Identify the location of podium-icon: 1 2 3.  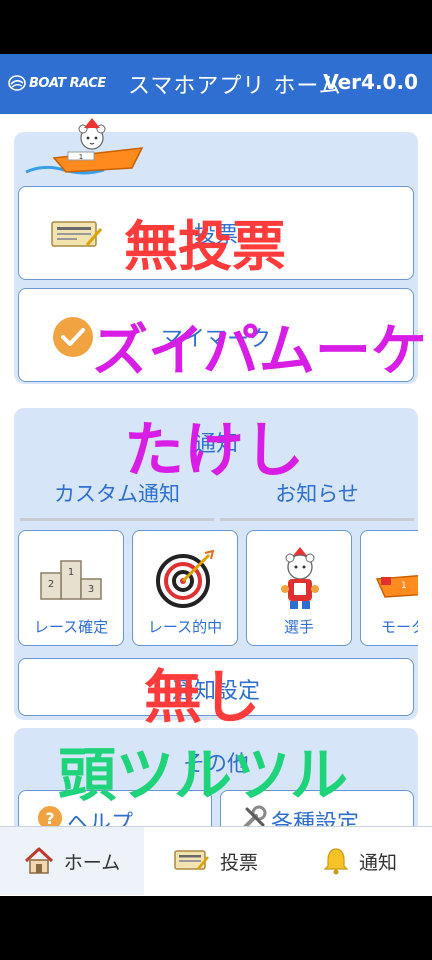
(71, 580).